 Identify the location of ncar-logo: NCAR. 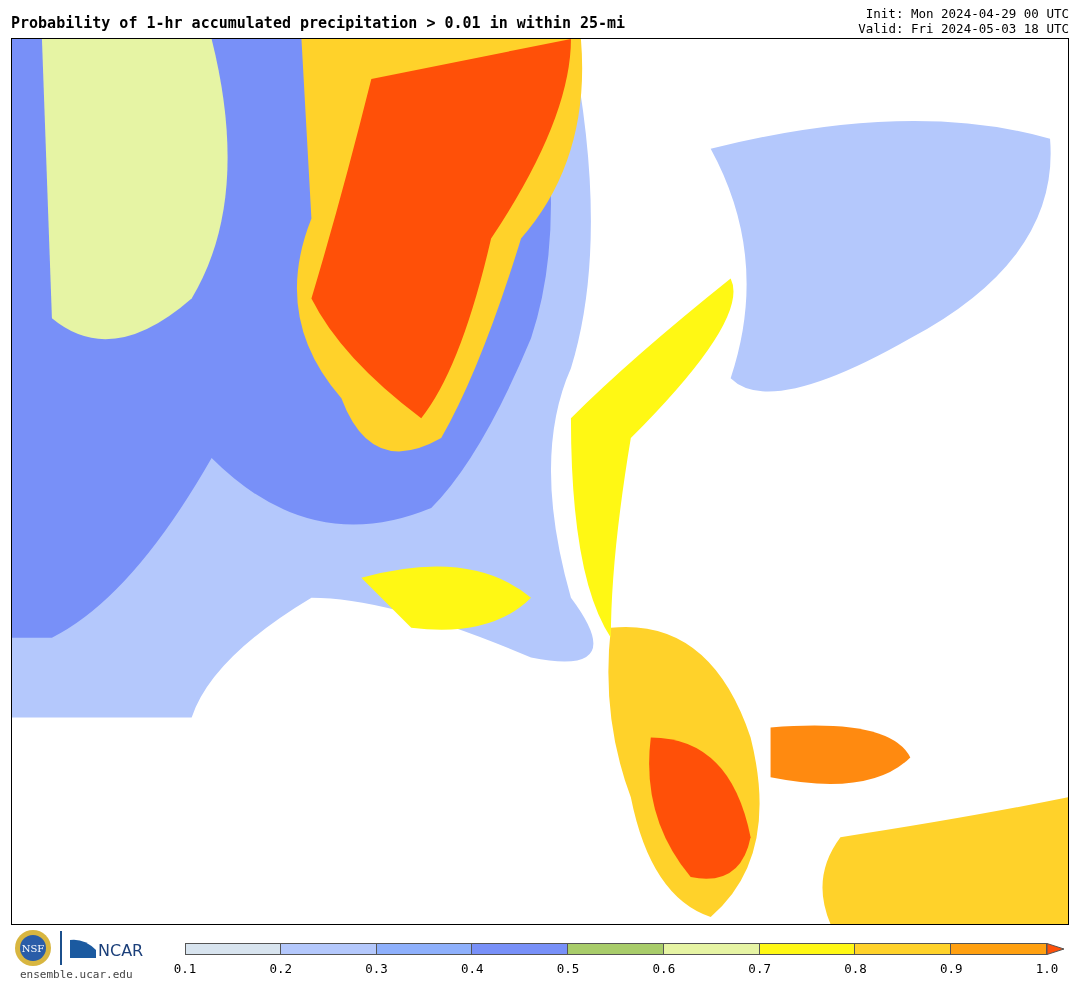
(107, 948).